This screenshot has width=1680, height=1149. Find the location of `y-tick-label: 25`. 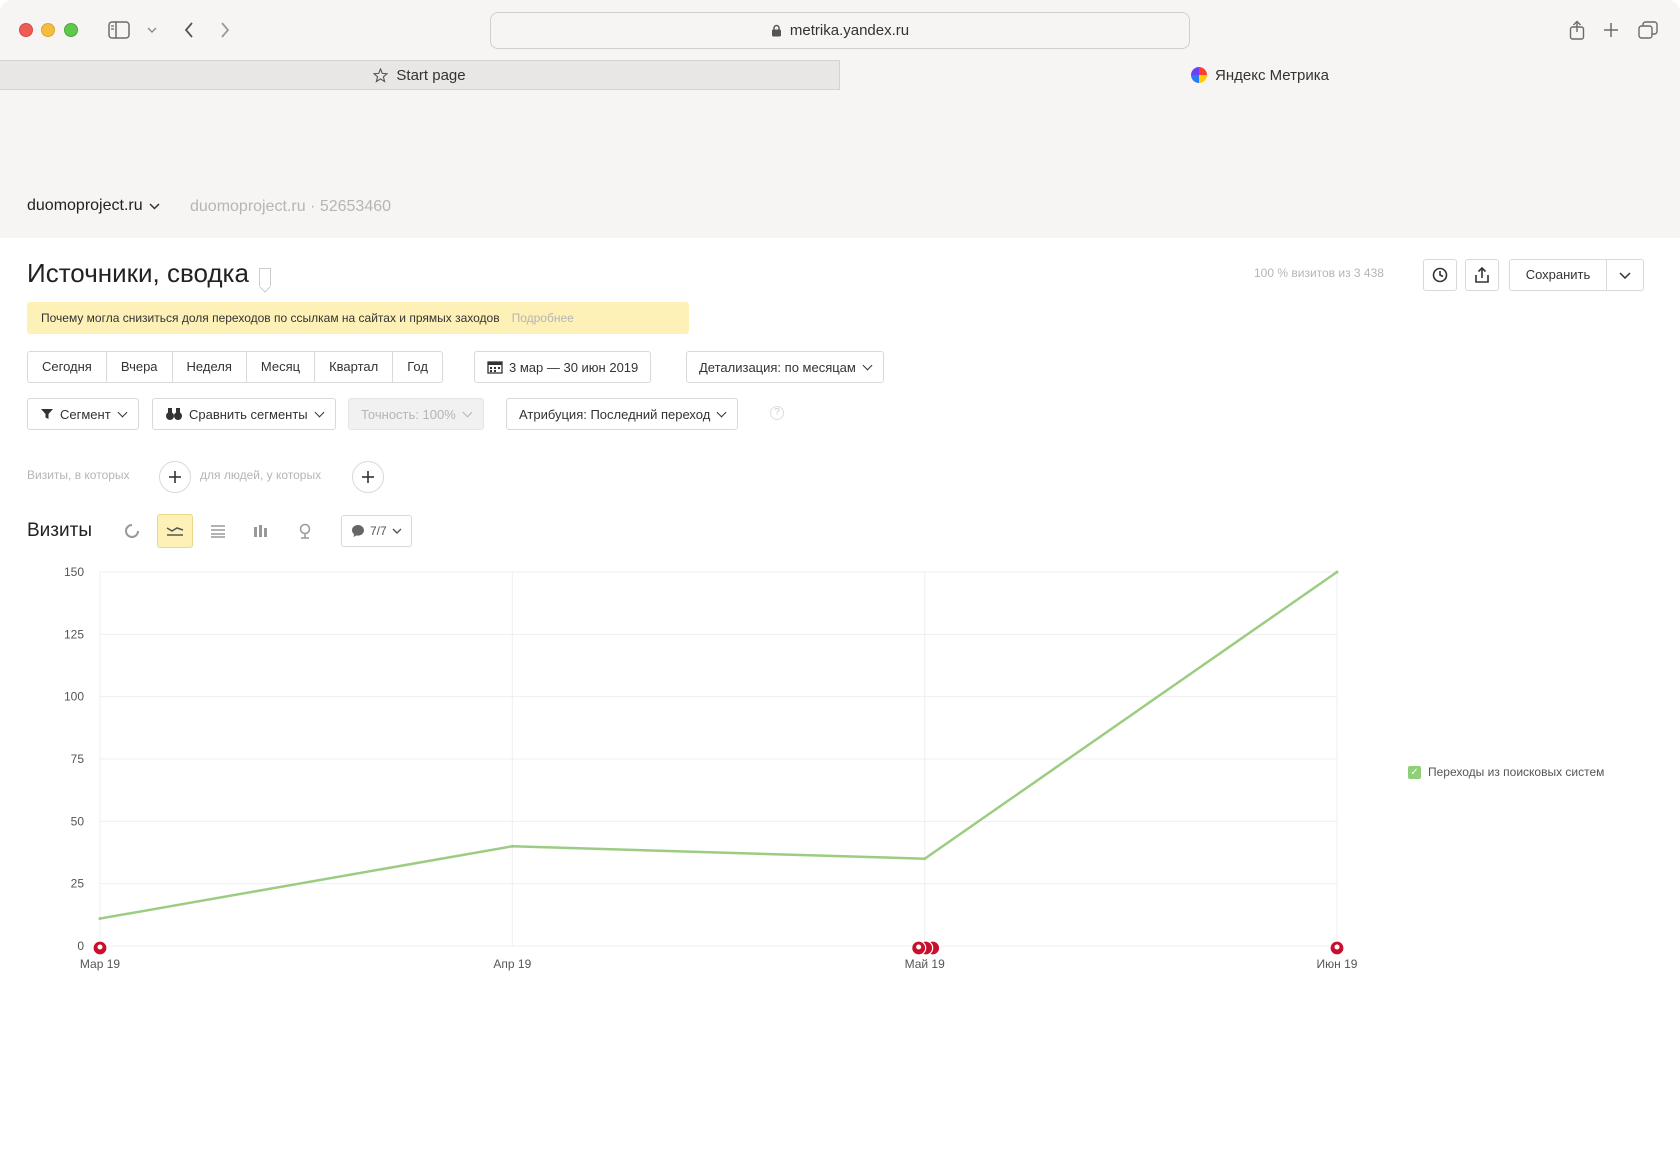

y-tick-label: 25 is located at coordinates (78, 884).